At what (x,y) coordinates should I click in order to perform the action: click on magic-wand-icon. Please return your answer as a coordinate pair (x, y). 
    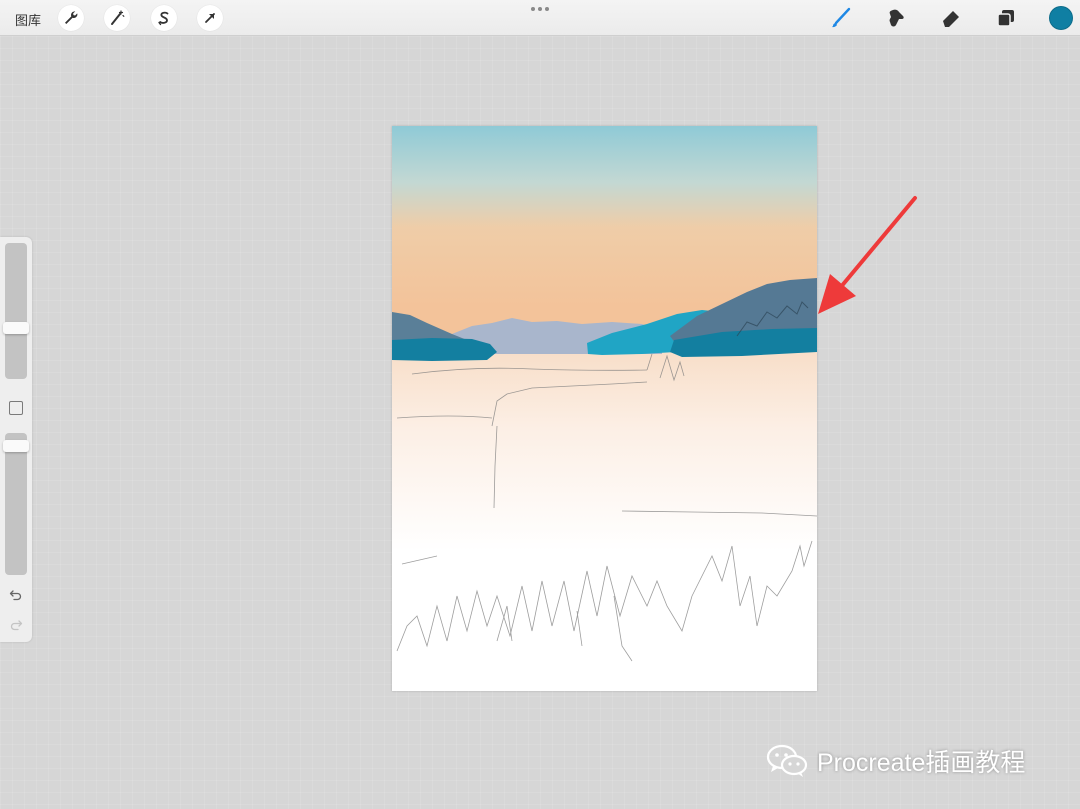
    Looking at the image, I should click on (118, 17).